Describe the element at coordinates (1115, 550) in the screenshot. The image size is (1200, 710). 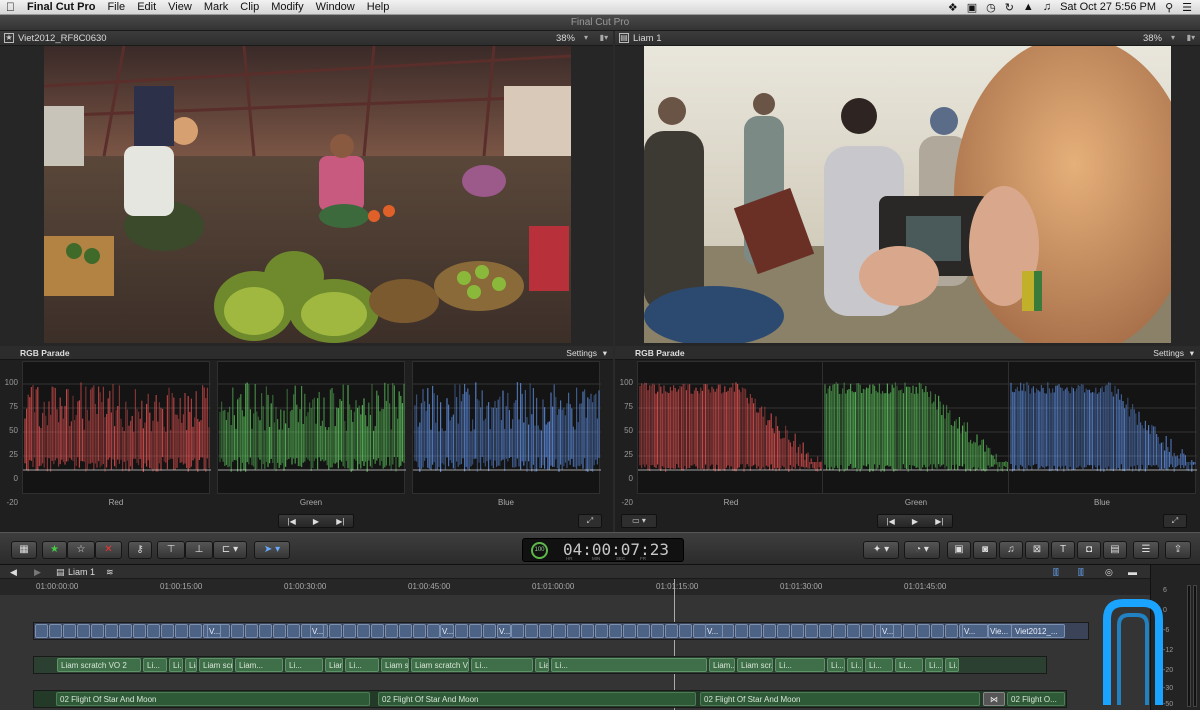
I see `themes-browser-icon: ▤` at that location.